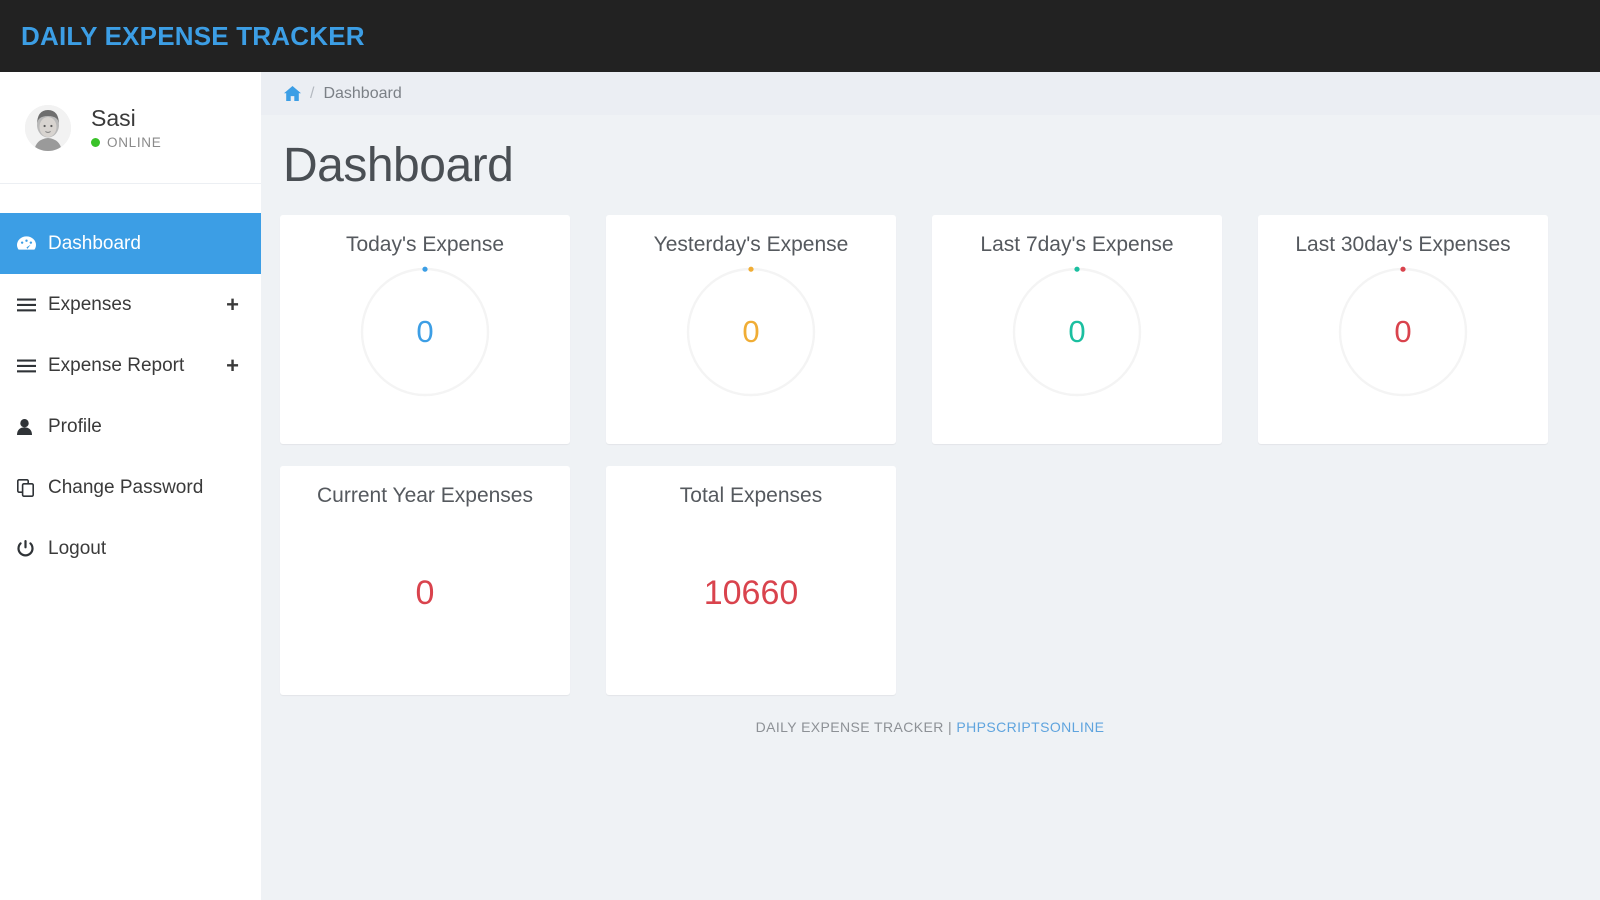 This screenshot has height=900, width=1600. Describe the element at coordinates (751, 593) in the screenshot. I see `card-value: 10660` at that location.